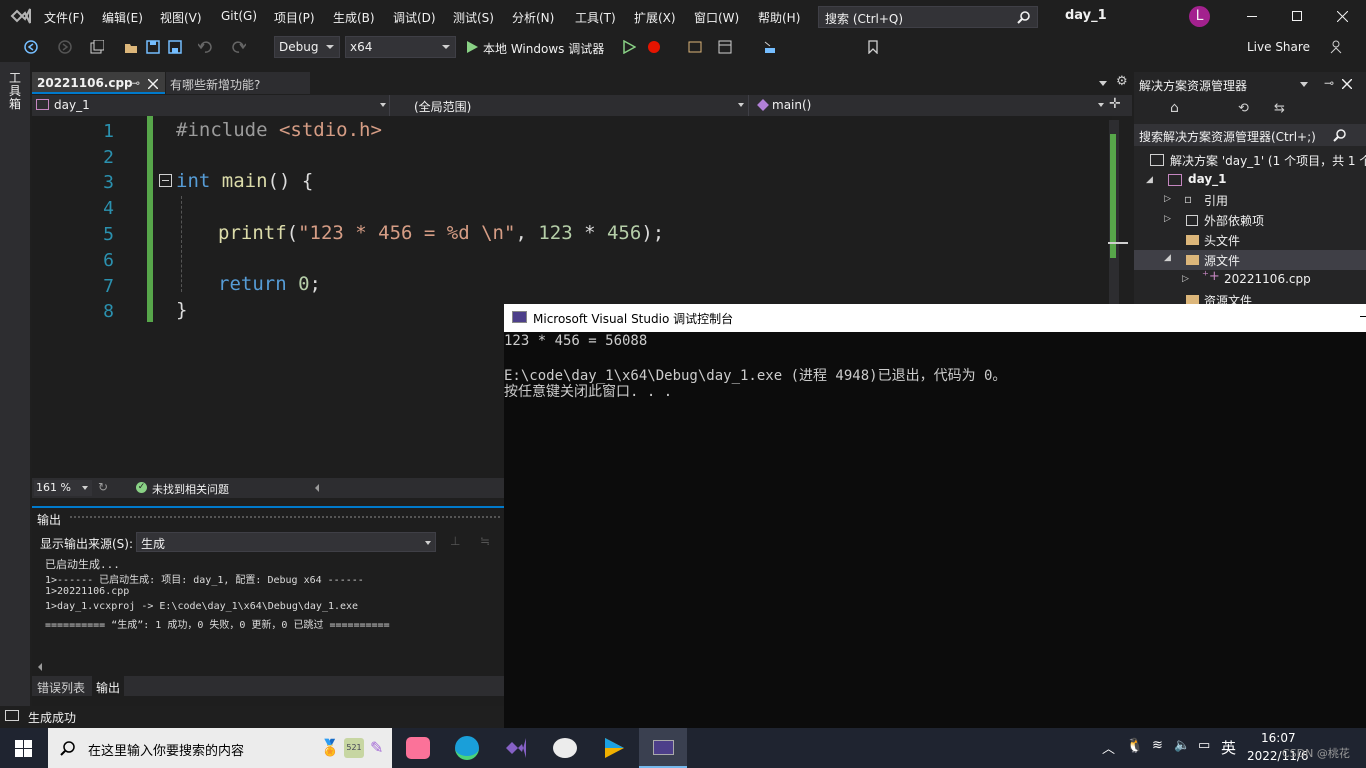 The width and height of the screenshot is (1366, 768). I want to click on tree-item-references: 引用, so click(1216, 200).